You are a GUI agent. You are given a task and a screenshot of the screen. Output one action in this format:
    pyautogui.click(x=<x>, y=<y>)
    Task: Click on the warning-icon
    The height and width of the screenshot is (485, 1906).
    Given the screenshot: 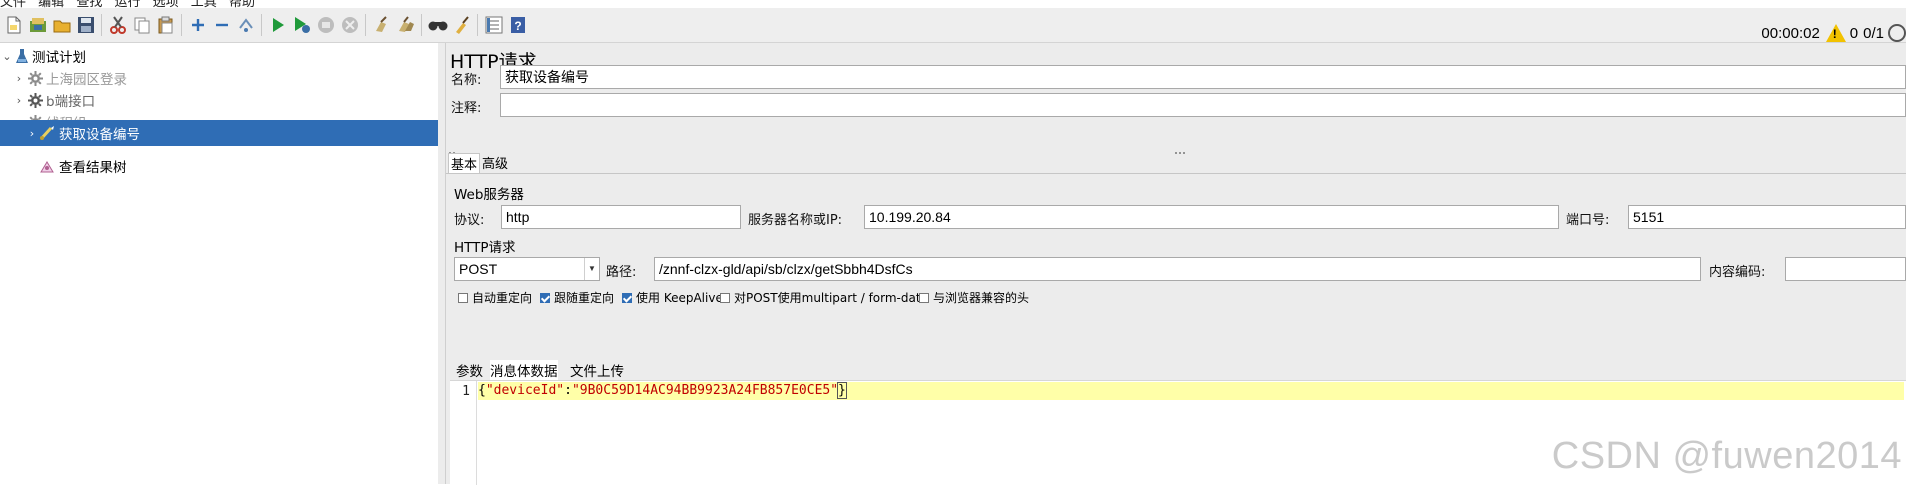 What is the action you would take?
    pyautogui.click(x=1835, y=33)
    